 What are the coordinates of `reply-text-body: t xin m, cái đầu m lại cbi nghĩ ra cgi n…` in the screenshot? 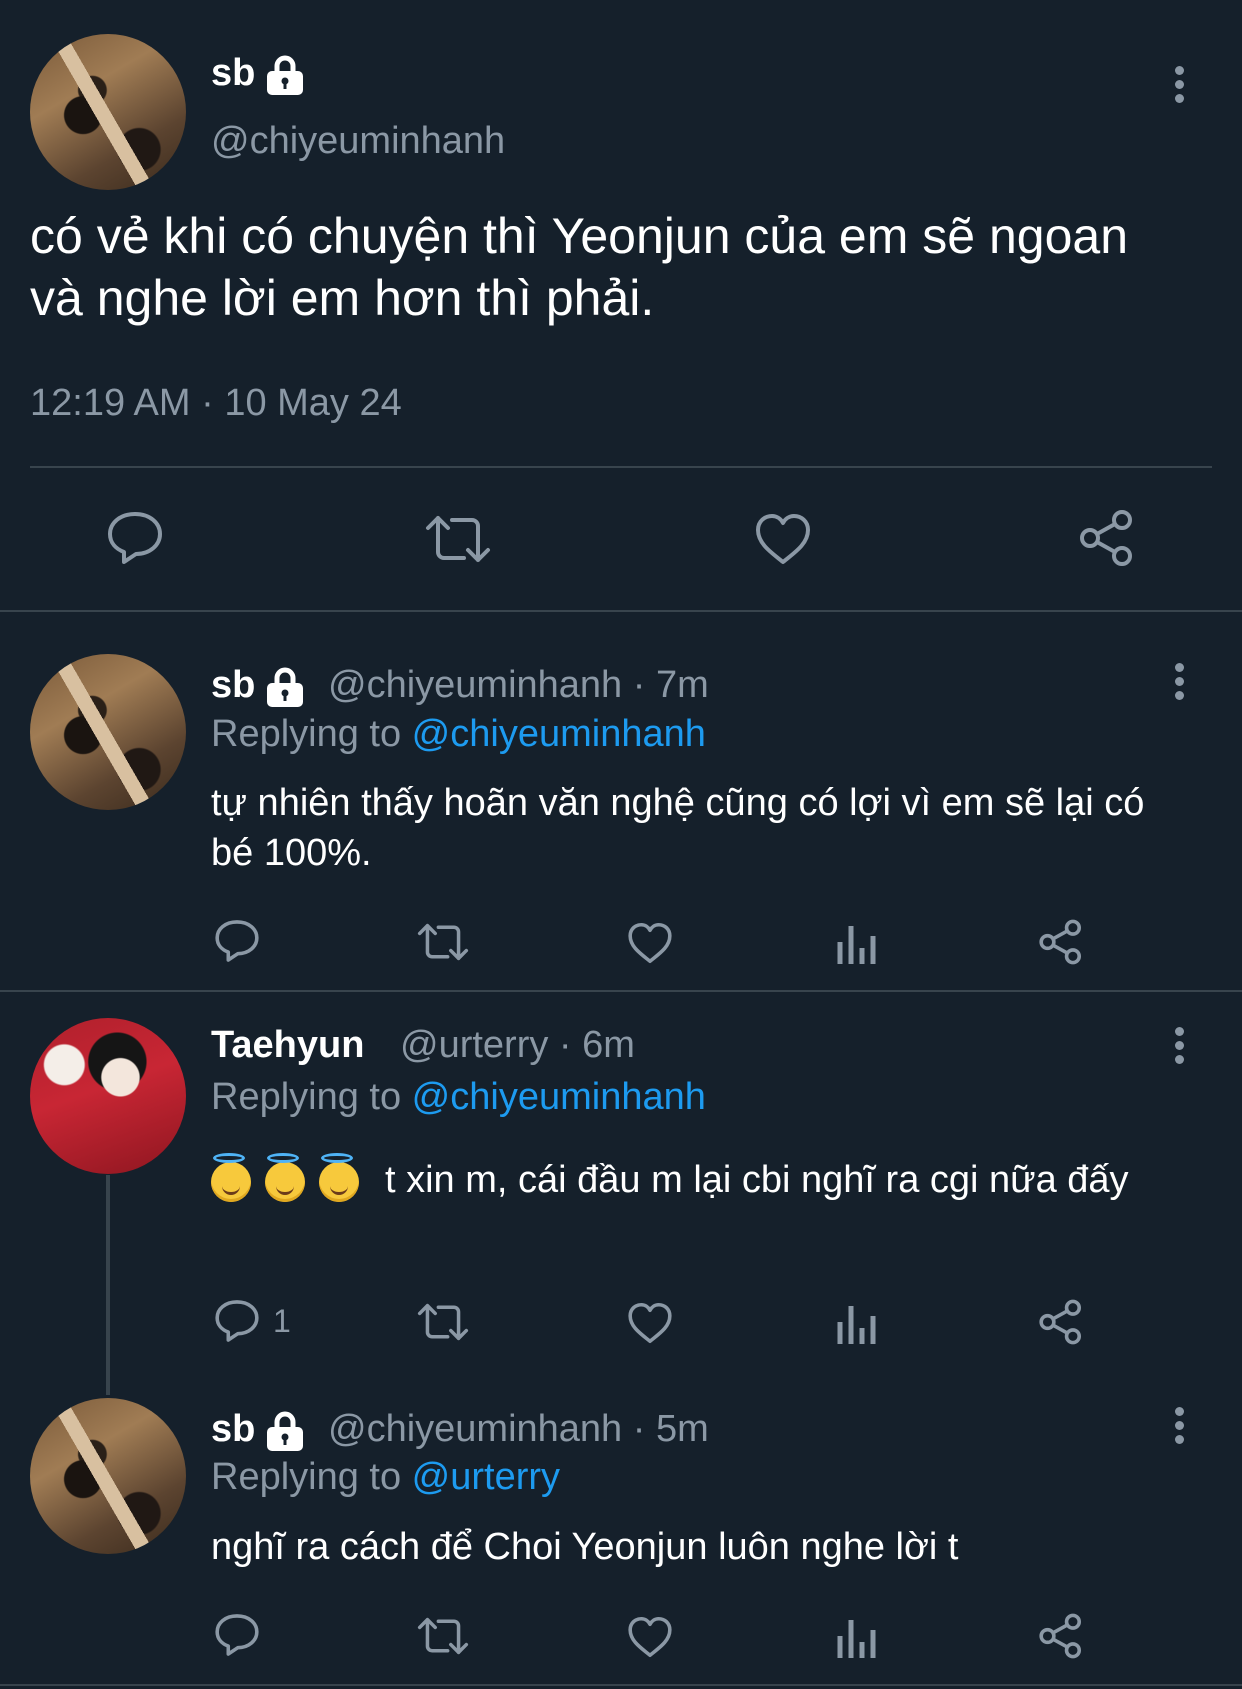 It's located at (757, 1180).